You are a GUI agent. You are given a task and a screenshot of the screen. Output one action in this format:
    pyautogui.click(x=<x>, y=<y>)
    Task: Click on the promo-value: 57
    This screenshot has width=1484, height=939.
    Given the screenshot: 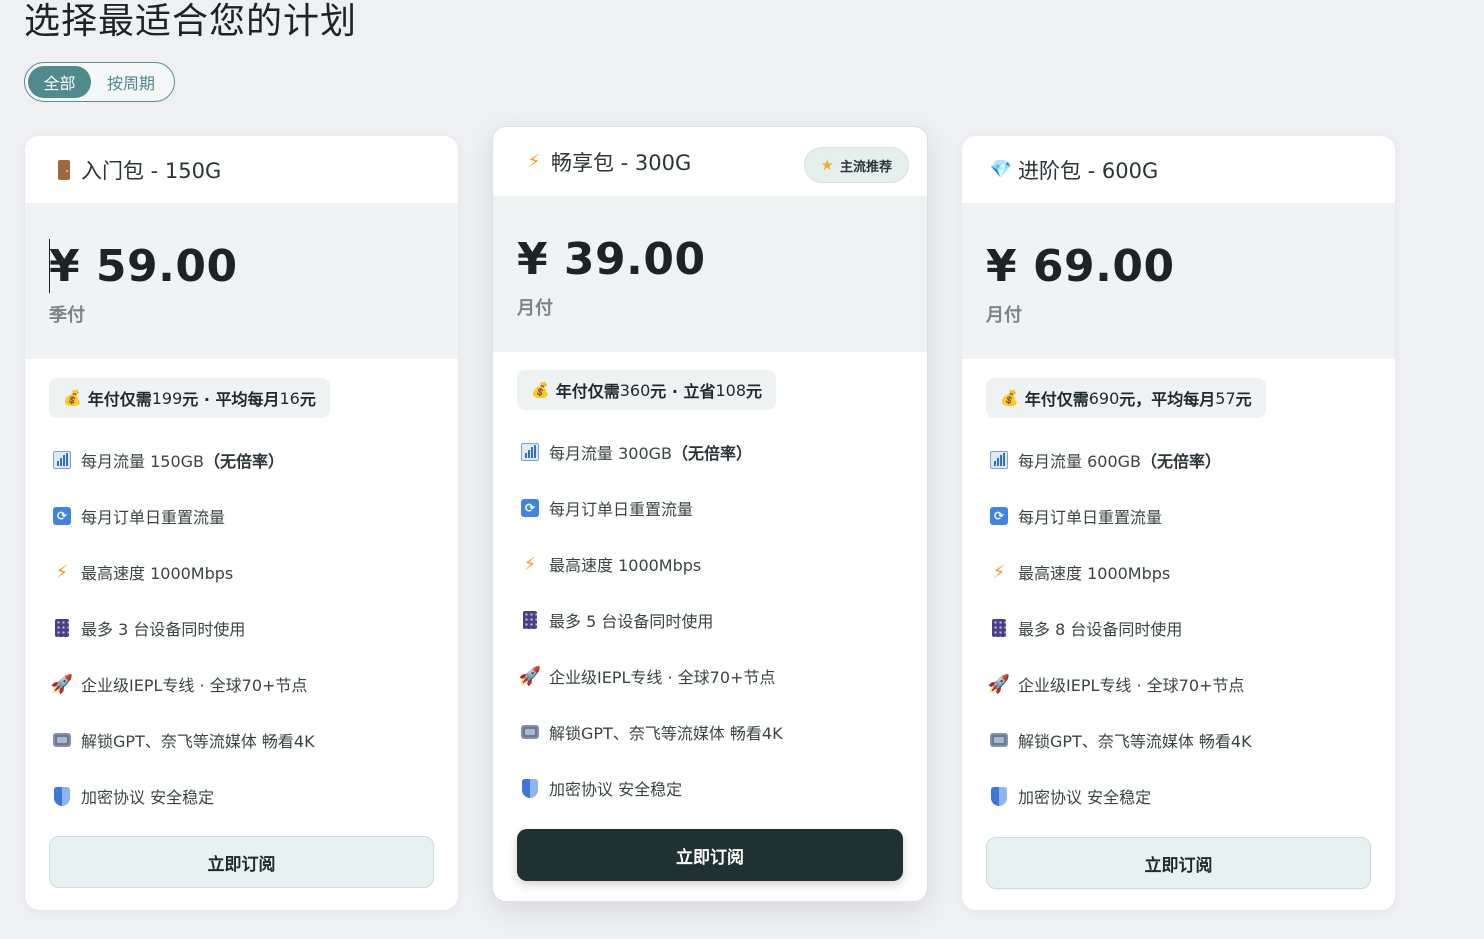 What is the action you would take?
    pyautogui.click(x=1225, y=398)
    